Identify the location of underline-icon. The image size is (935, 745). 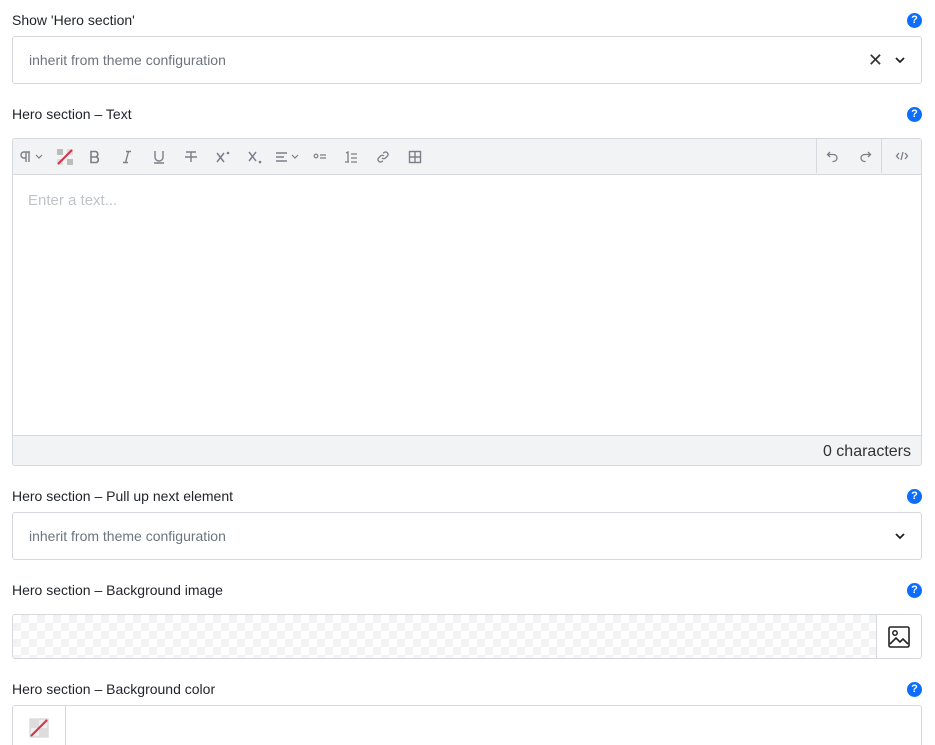
(159, 157).